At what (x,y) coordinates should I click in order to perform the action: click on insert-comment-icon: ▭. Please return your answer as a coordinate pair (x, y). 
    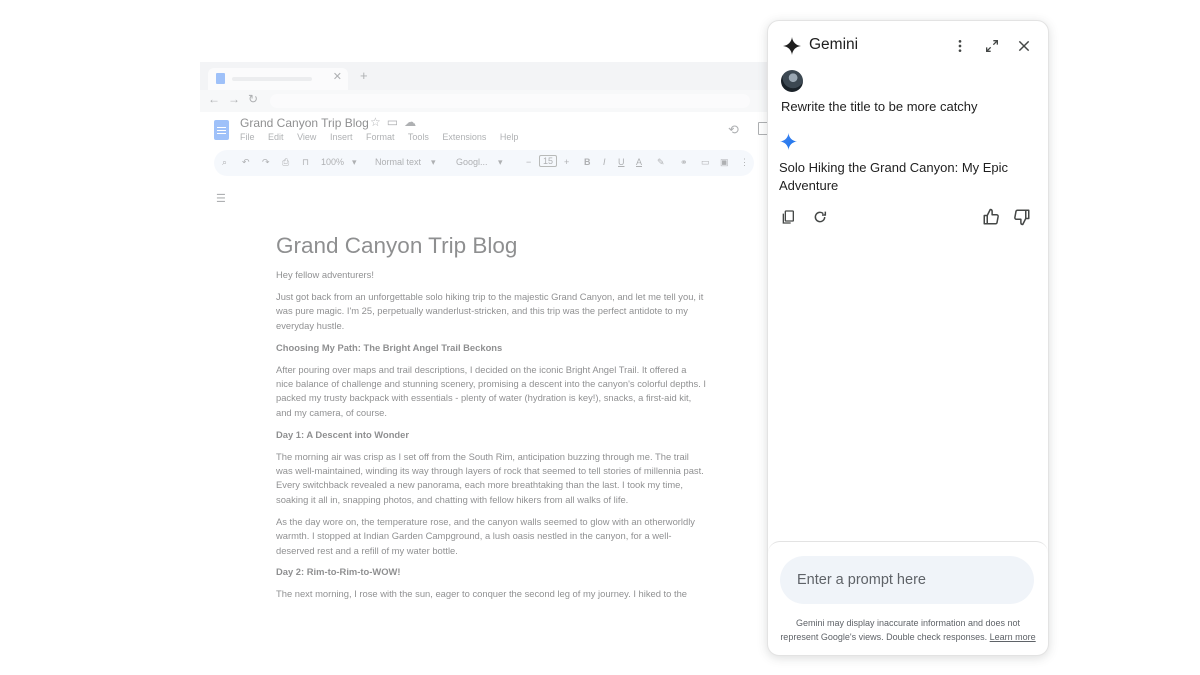
    Looking at the image, I should click on (705, 162).